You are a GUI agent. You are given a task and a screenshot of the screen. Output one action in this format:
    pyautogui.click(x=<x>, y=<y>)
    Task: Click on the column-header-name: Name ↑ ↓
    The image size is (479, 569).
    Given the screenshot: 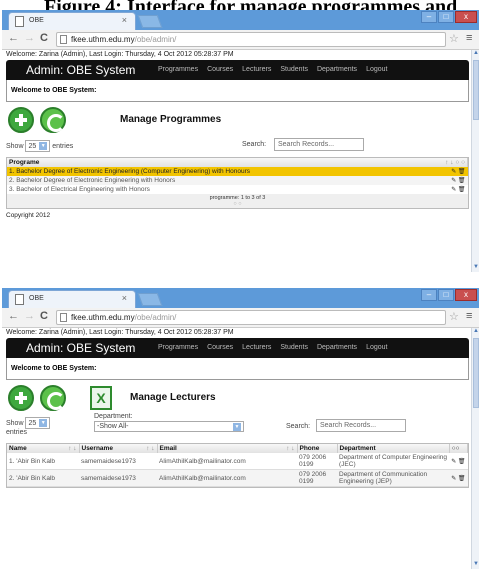 What is the action you would take?
    pyautogui.click(x=43, y=448)
    